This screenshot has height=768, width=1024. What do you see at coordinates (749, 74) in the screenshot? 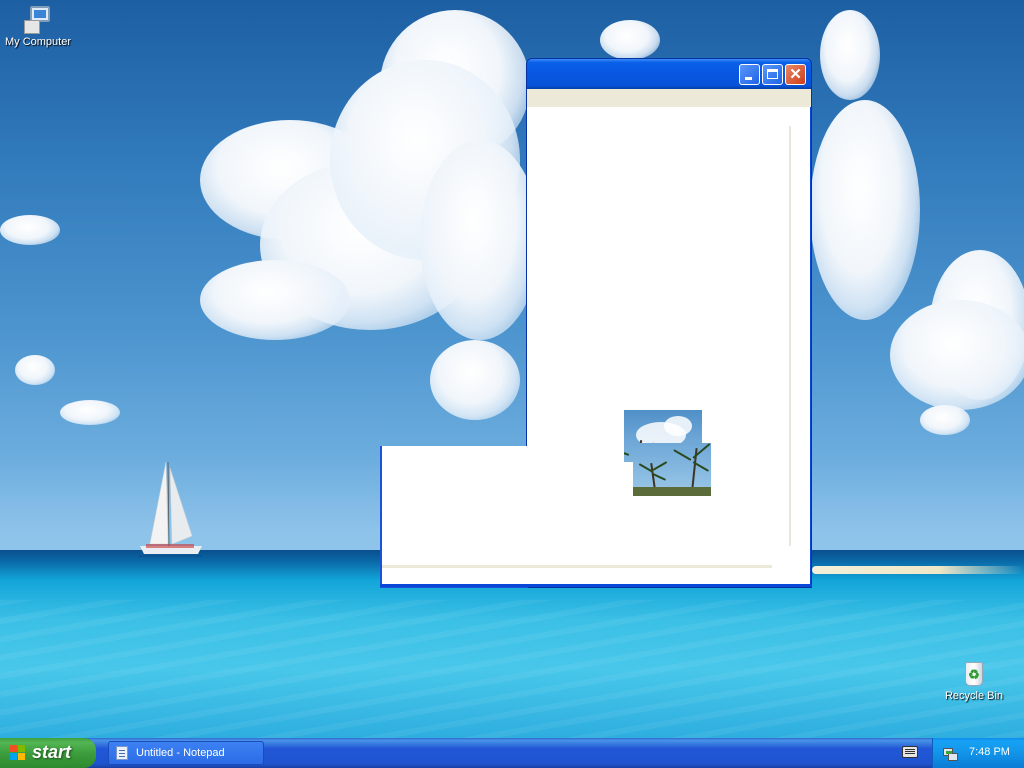
I see `minimize-button` at bounding box center [749, 74].